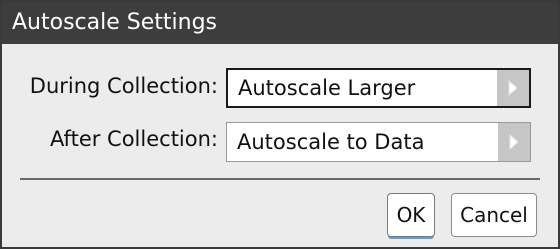 The width and height of the screenshot is (560, 249). What do you see at coordinates (133, 139) in the screenshot?
I see `after-collection-label: After Collection:` at bounding box center [133, 139].